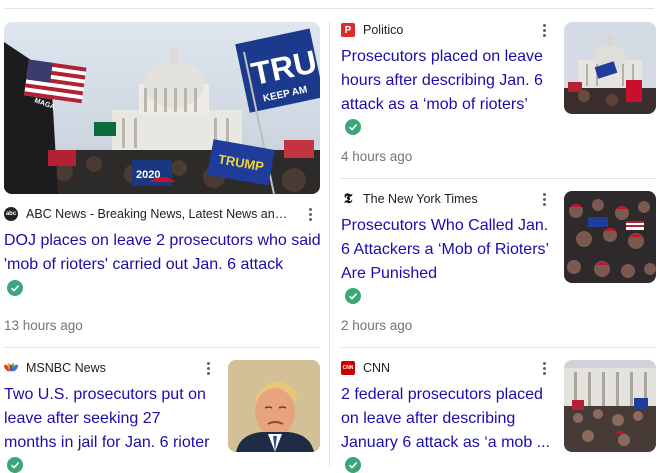 The image size is (659, 473). I want to click on article-source: CNN CNN, so click(436, 368).